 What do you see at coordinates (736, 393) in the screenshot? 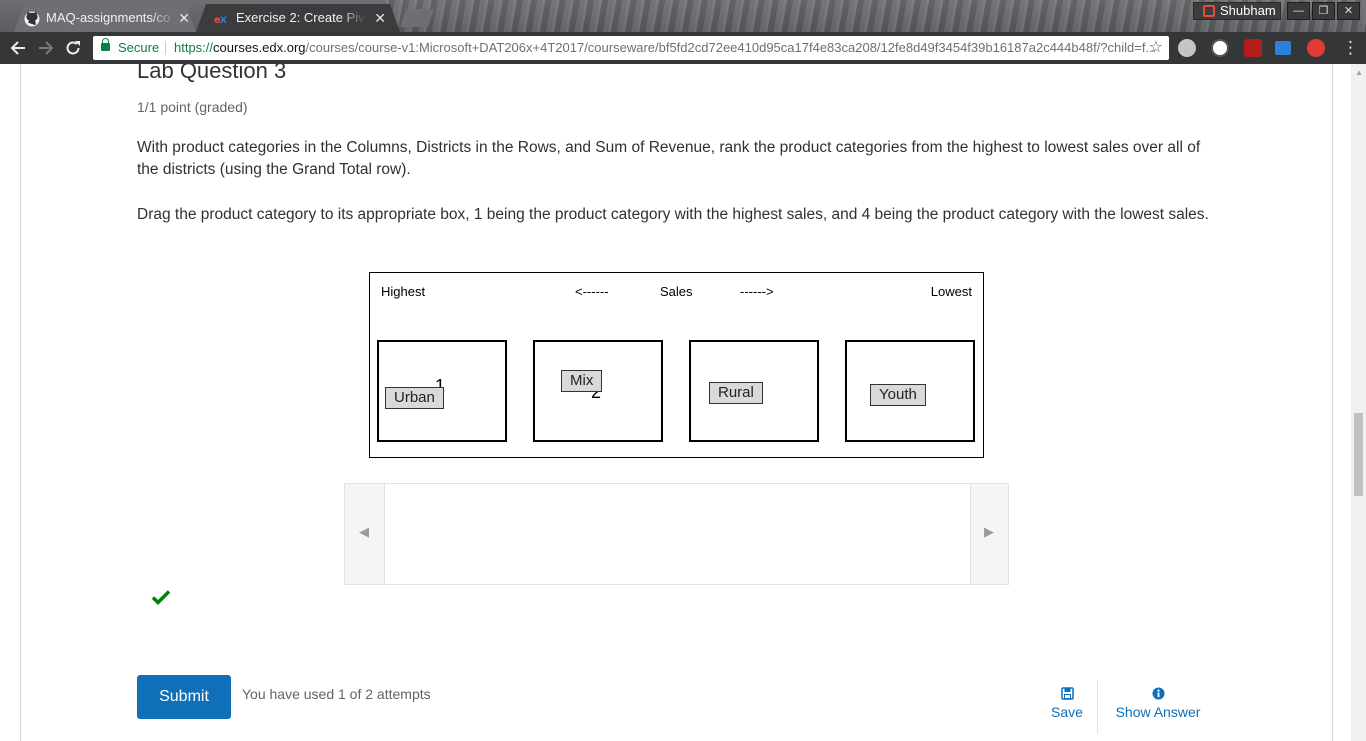
I see `draggable-item: Rural` at bounding box center [736, 393].